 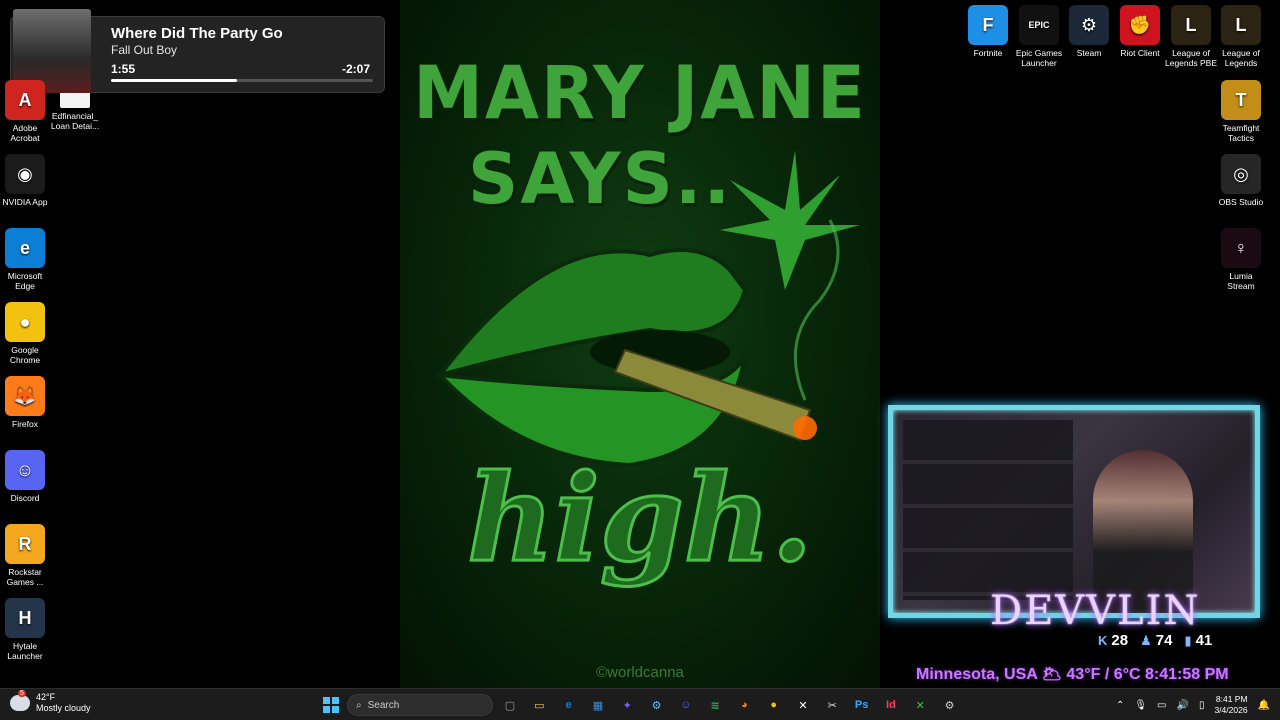 I want to click on chevron-up-icon: ⌃, so click(x=1120, y=705).